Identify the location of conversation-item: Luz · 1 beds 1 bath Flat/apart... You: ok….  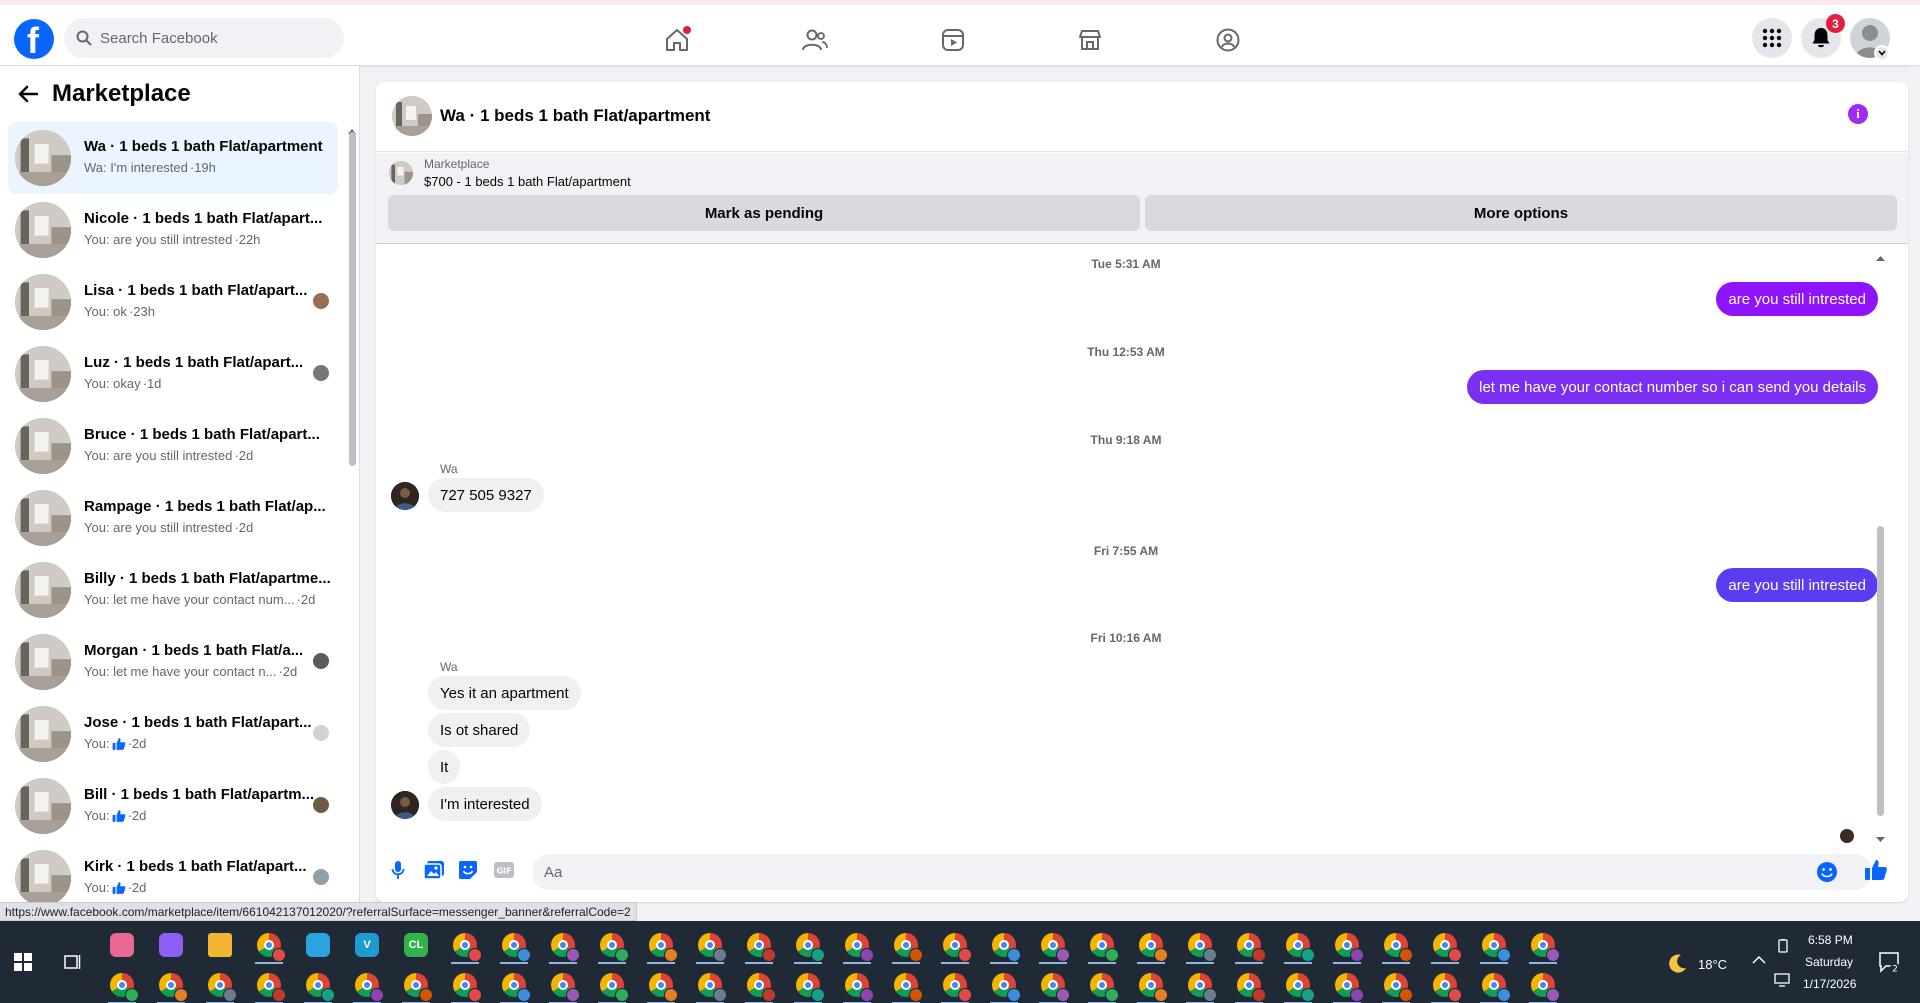
(173, 374).